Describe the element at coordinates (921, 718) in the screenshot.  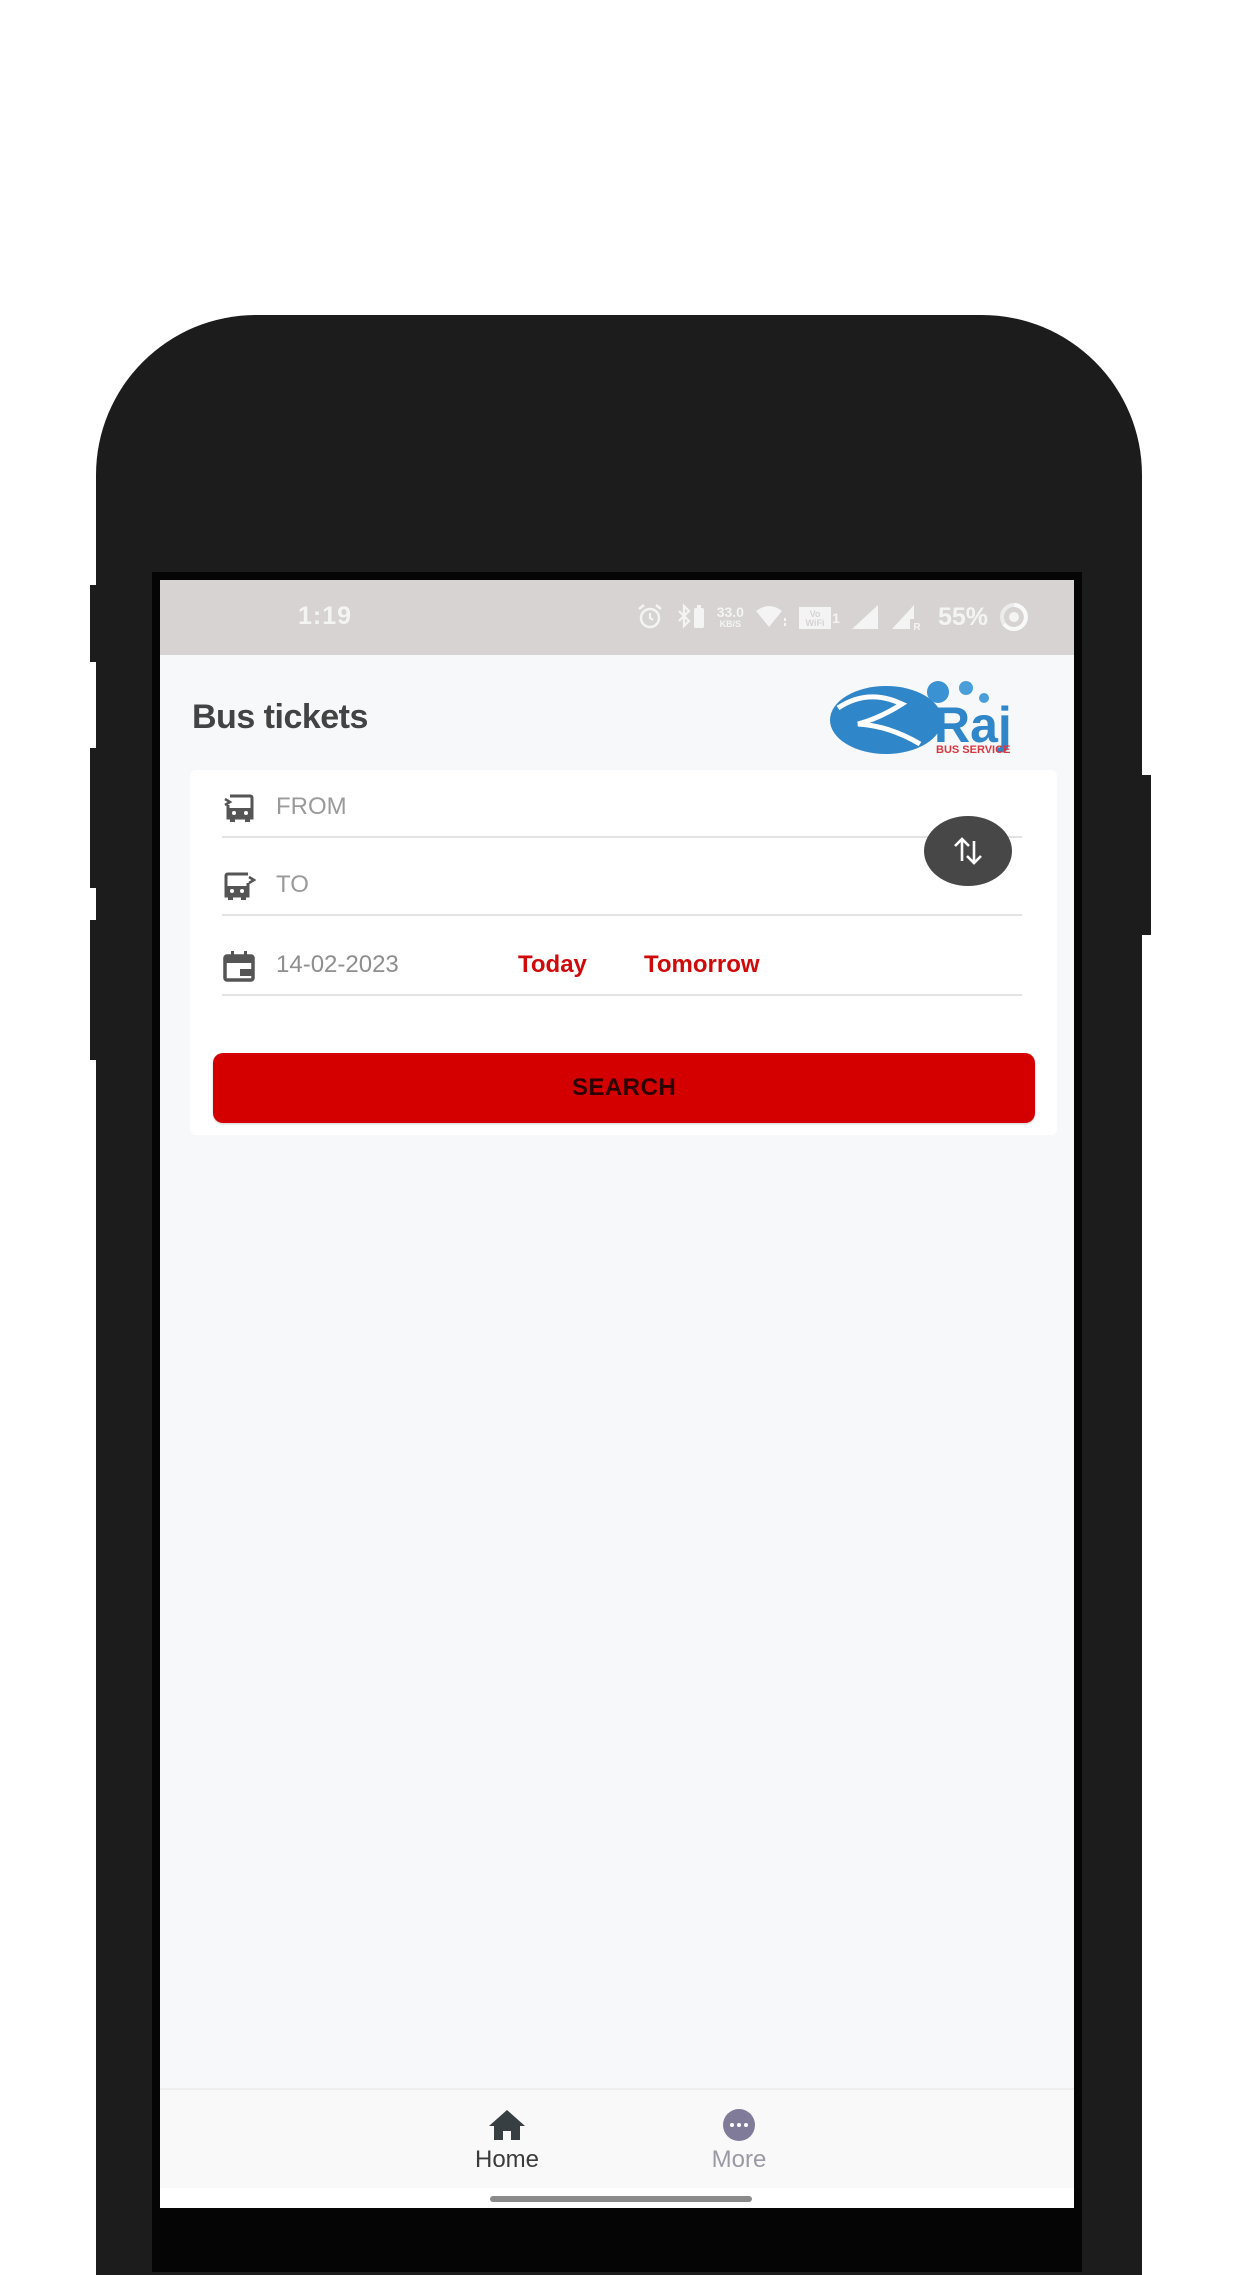
I see `raj-bus-service-logo: Raj BUS SERVICE` at that location.